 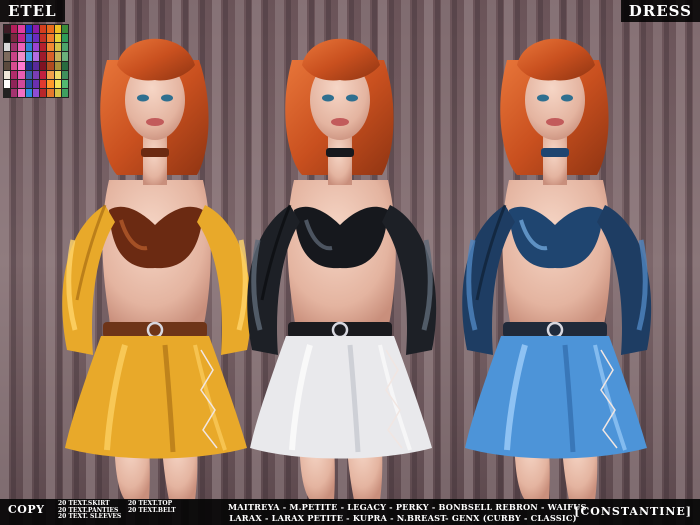 I want to click on texture-count-sleeves: 20 TEXT. SLEEVES, so click(x=90, y=516).